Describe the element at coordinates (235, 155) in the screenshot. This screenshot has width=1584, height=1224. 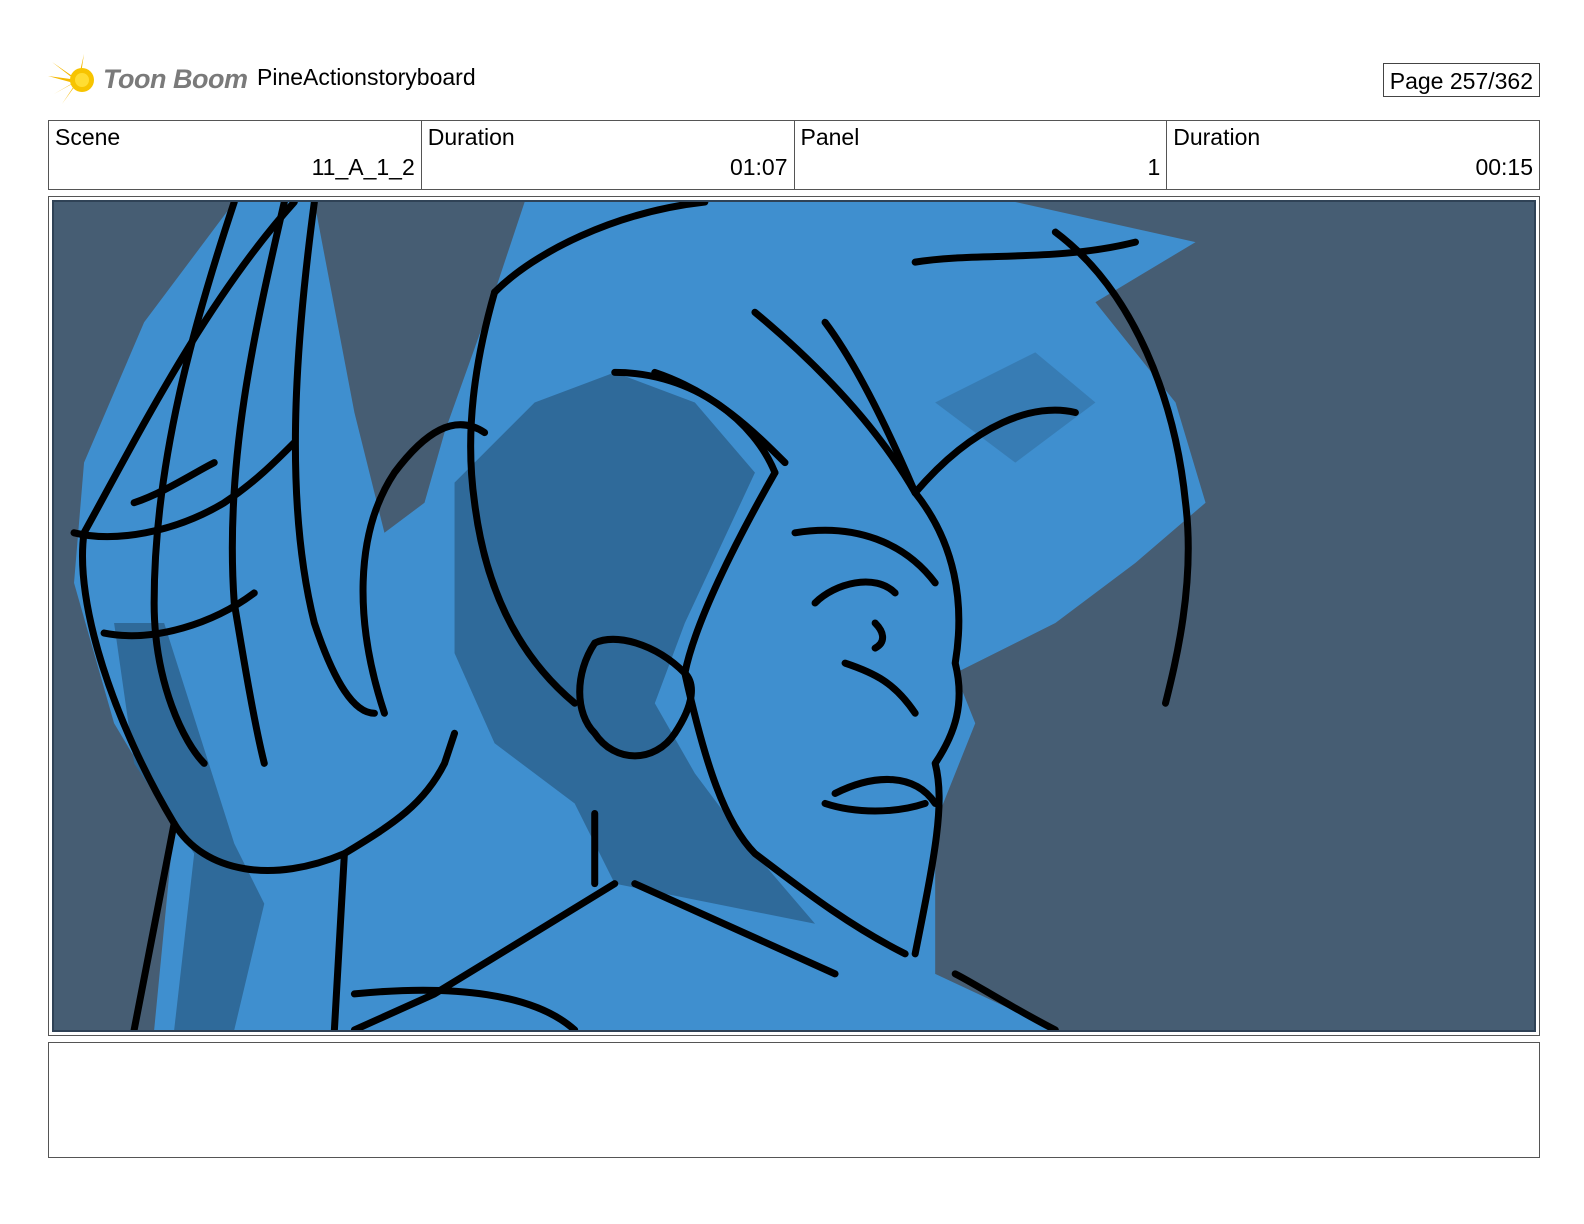
I see `scene-cell: Scene 11_A_1_2` at that location.